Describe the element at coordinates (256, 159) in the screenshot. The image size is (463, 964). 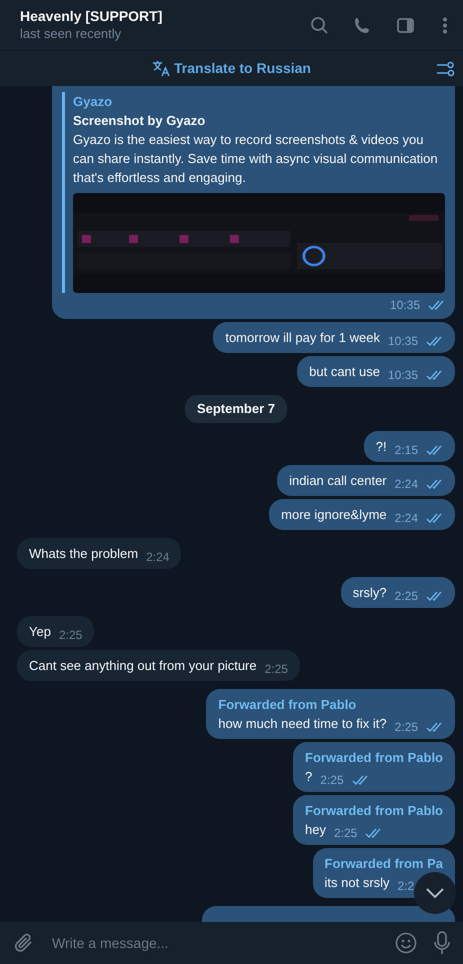
I see `preview-description: Gyazo is the easiest way to record screenshots & videos you can share instantly. Save time with async visual communication that's effortless and engaging.` at that location.